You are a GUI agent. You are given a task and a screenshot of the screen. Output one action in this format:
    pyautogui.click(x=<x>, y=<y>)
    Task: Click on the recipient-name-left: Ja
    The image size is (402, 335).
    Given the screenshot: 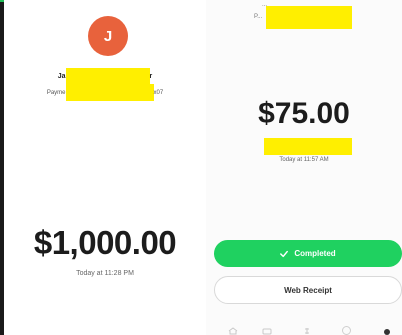 What is the action you would take?
    pyautogui.click(x=61, y=76)
    